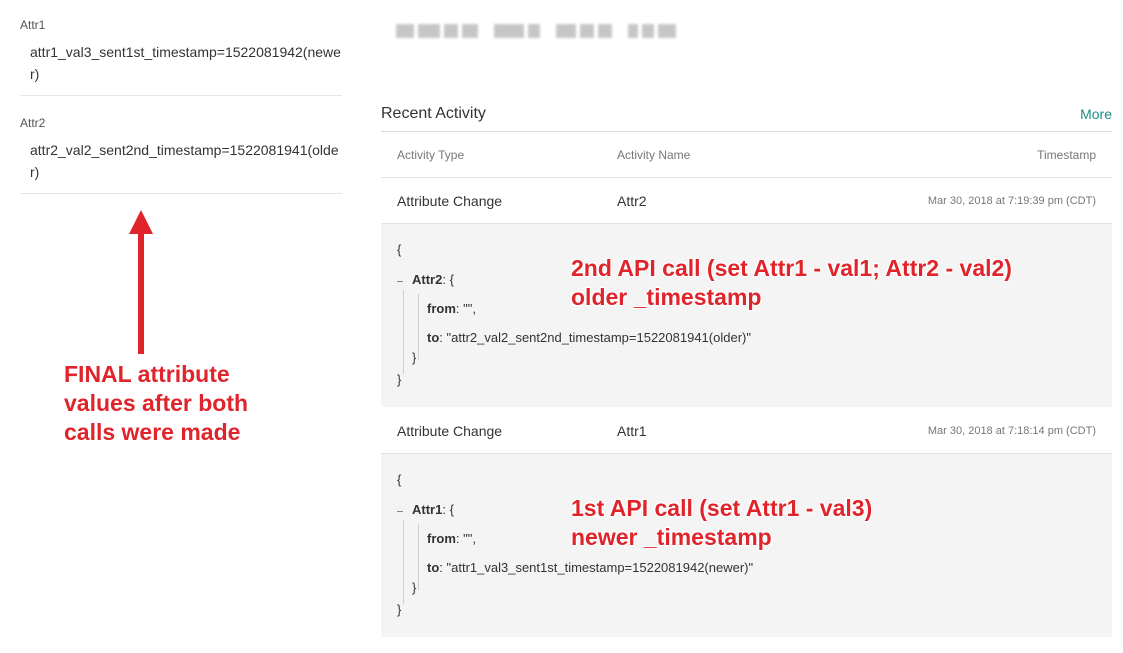 Image resolution: width=1123 pixels, height=653 pixels. Describe the element at coordinates (1096, 114) in the screenshot. I see `more-link: More` at that location.